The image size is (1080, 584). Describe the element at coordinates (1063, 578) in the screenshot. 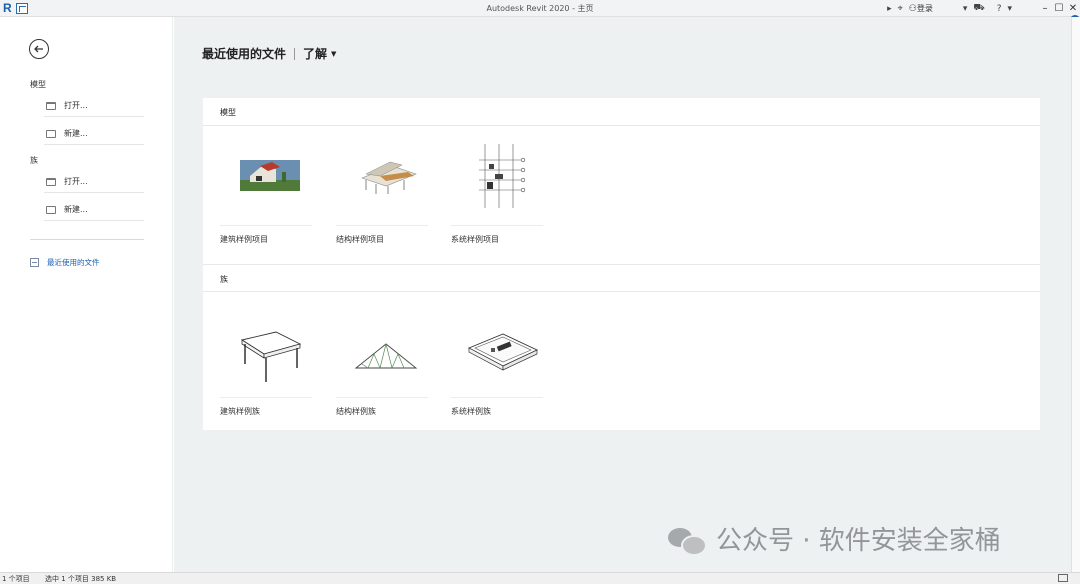

I see `view-toggle-icon` at that location.